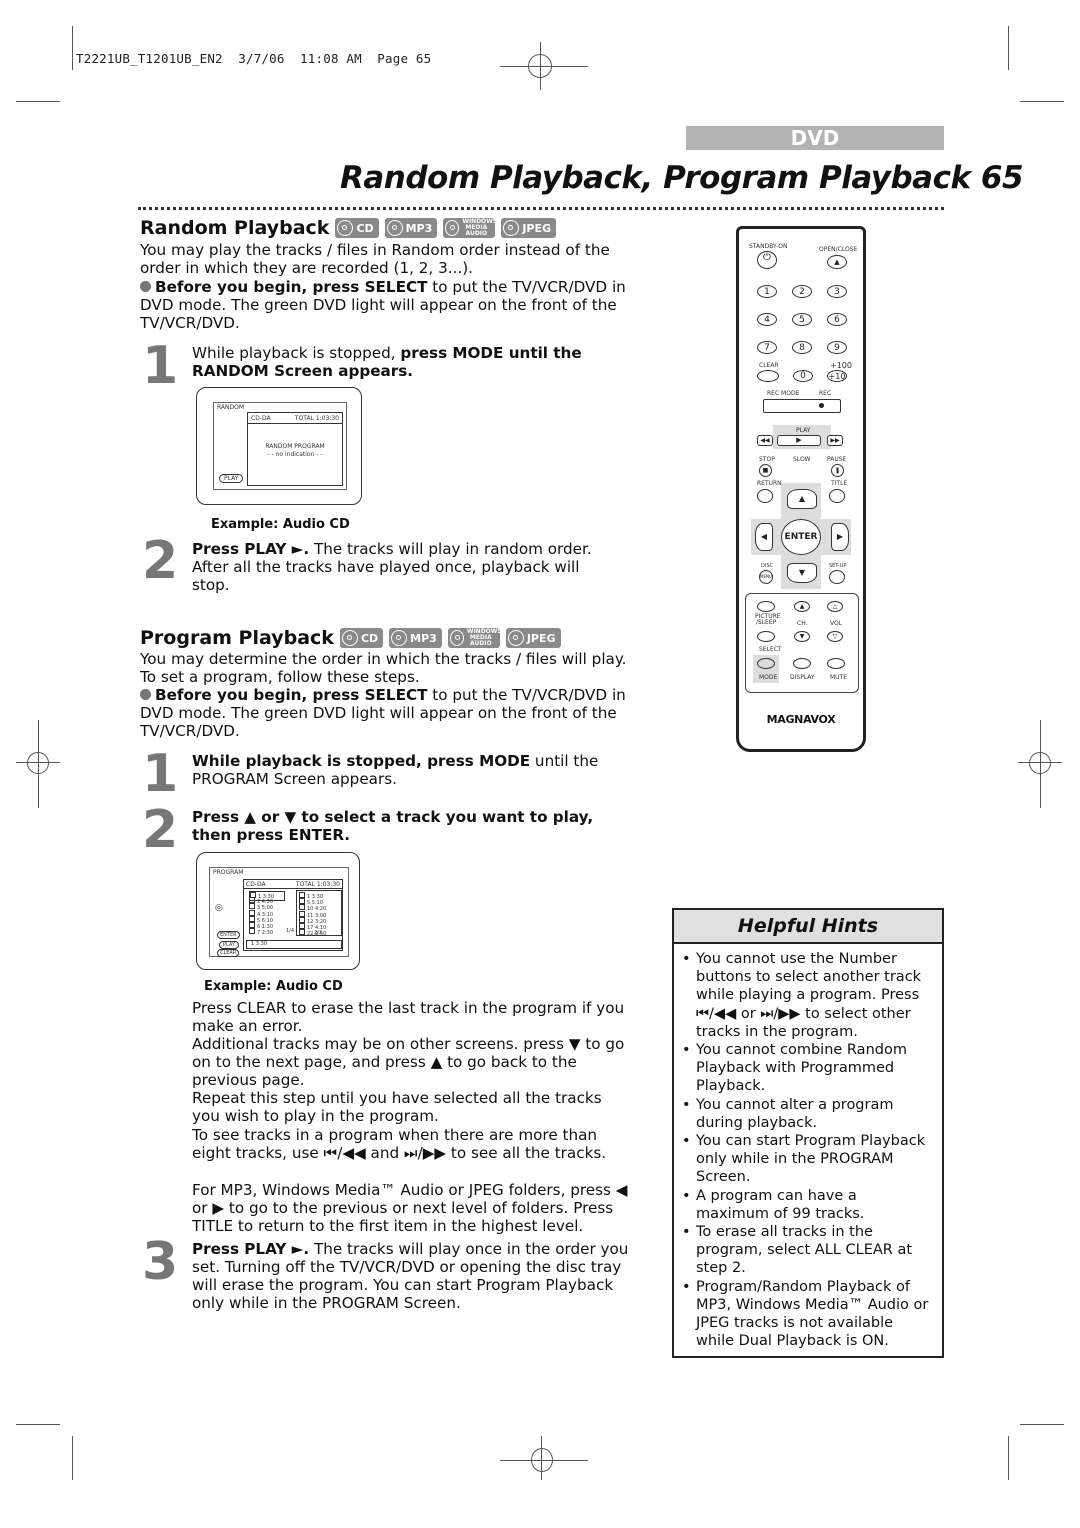  I want to click on track-row: 7 2:30, so click(261, 932).